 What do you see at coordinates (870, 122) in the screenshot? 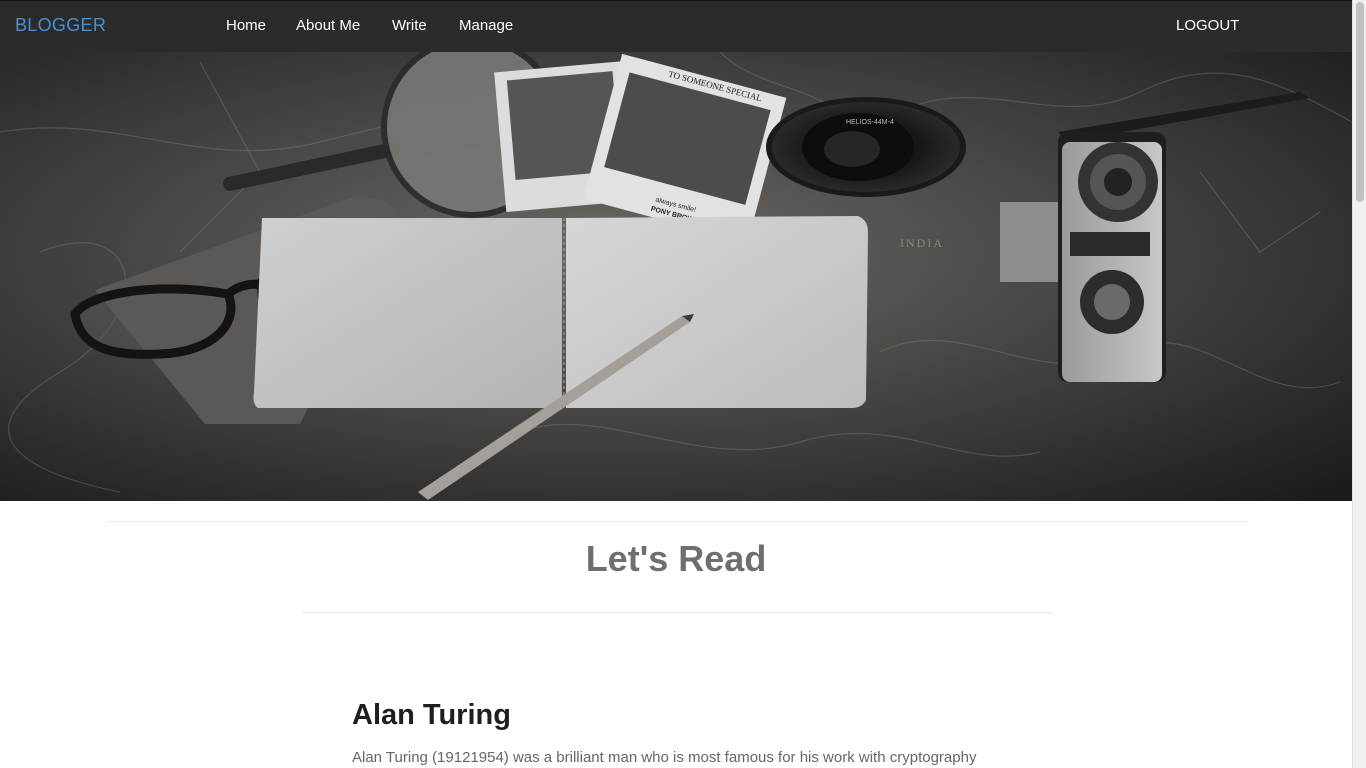
I see `lens-text: HELIOS-44M-4` at bounding box center [870, 122].